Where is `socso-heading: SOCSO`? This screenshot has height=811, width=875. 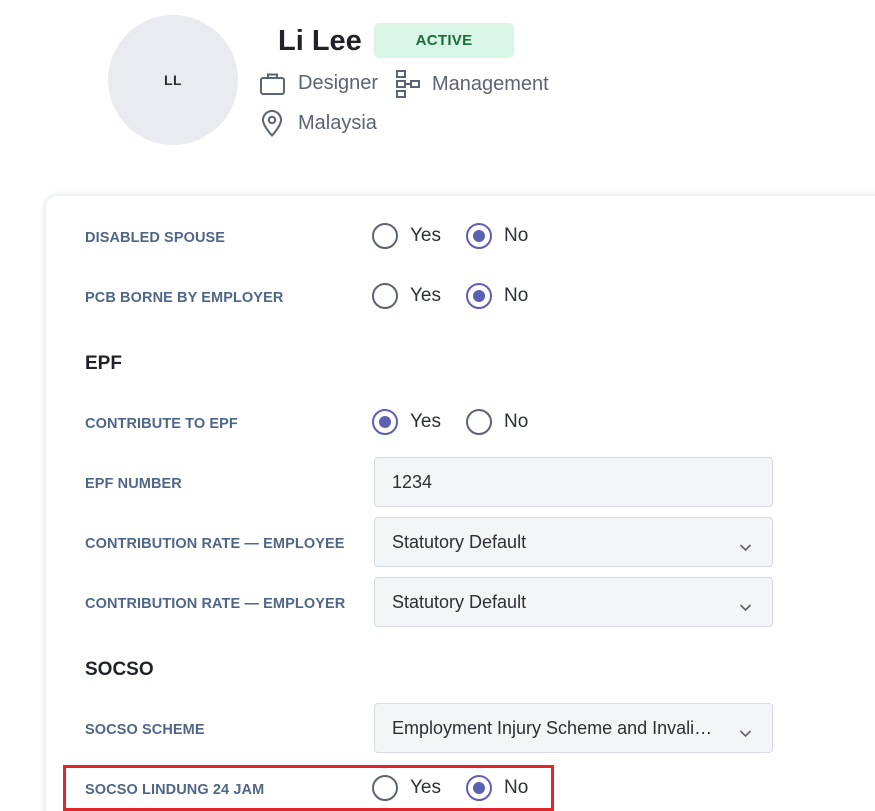 socso-heading: SOCSO is located at coordinates (119, 669).